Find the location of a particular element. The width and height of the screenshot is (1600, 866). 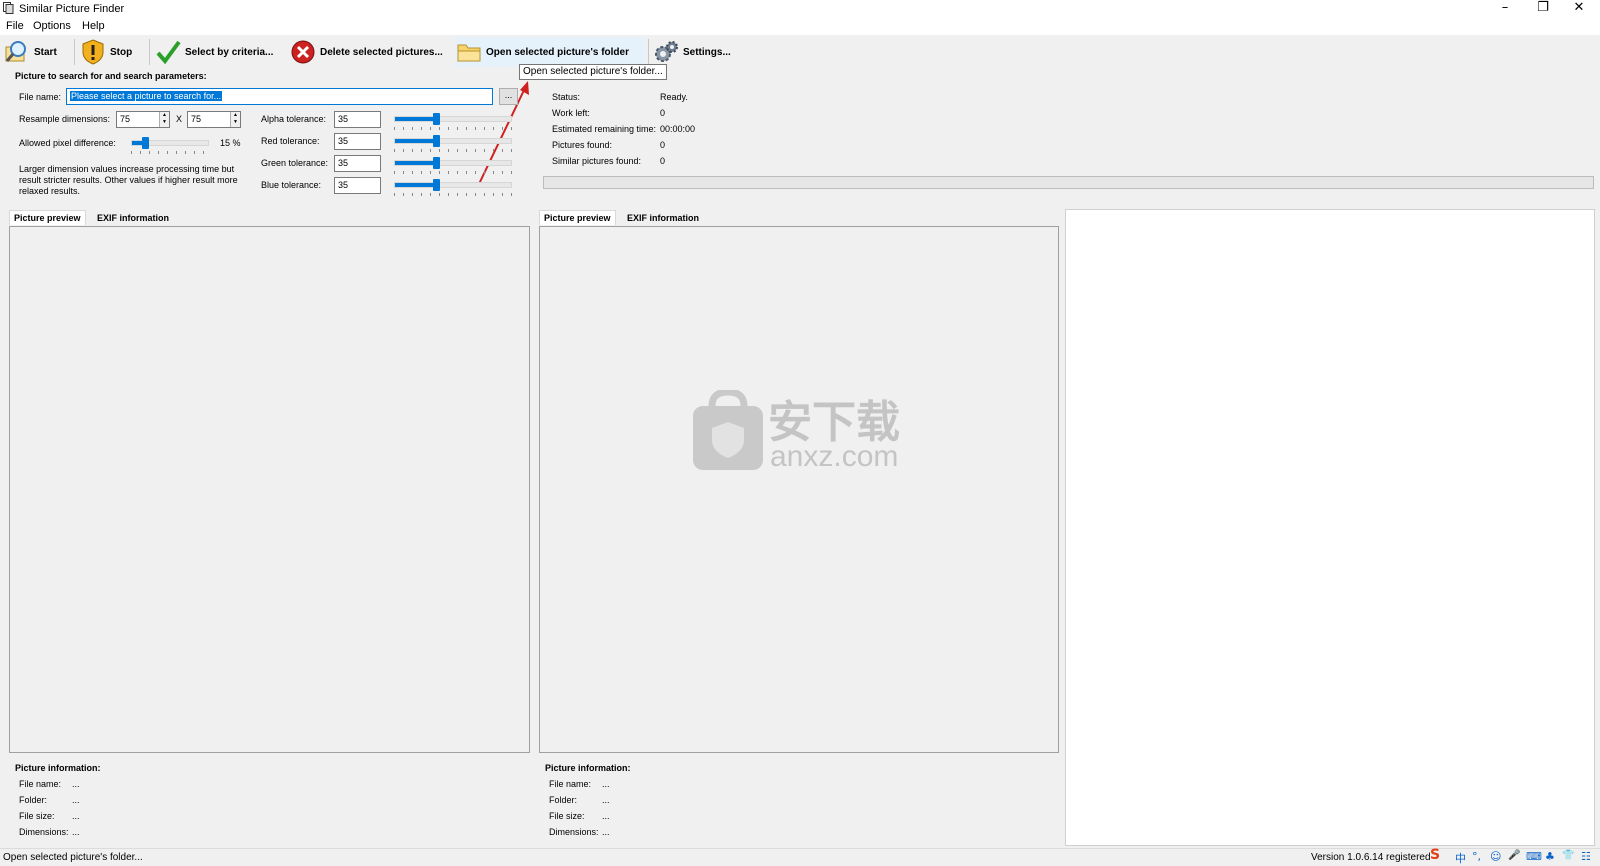

resample-label: Resample dimensions: is located at coordinates (65, 119).